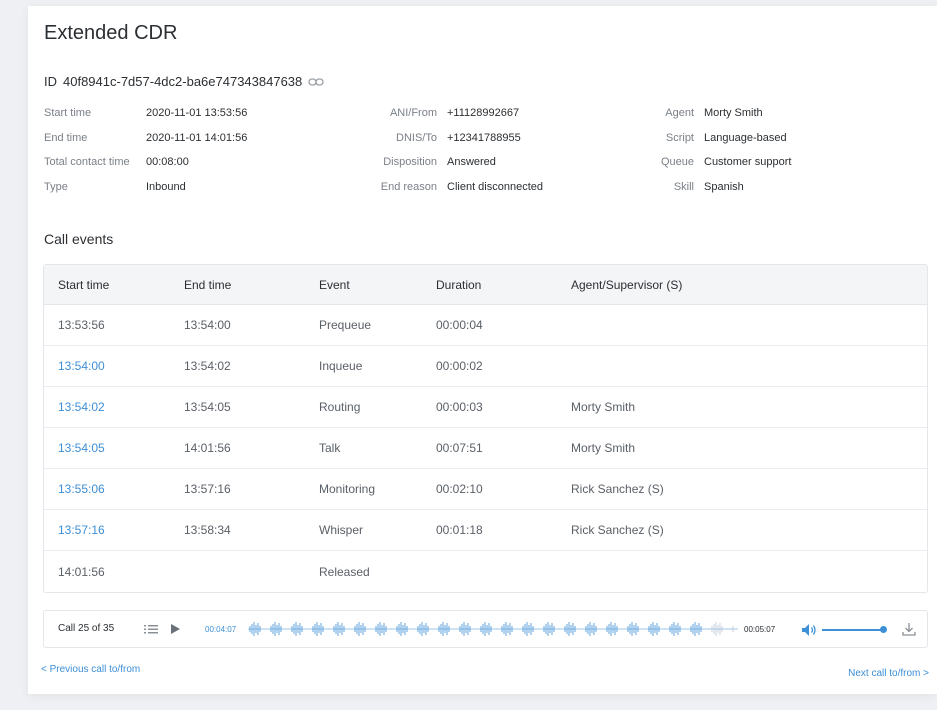 The width and height of the screenshot is (937, 710). I want to click on info-row-start-time: Start time 2020-11-01 13:53:56, so click(145, 119).